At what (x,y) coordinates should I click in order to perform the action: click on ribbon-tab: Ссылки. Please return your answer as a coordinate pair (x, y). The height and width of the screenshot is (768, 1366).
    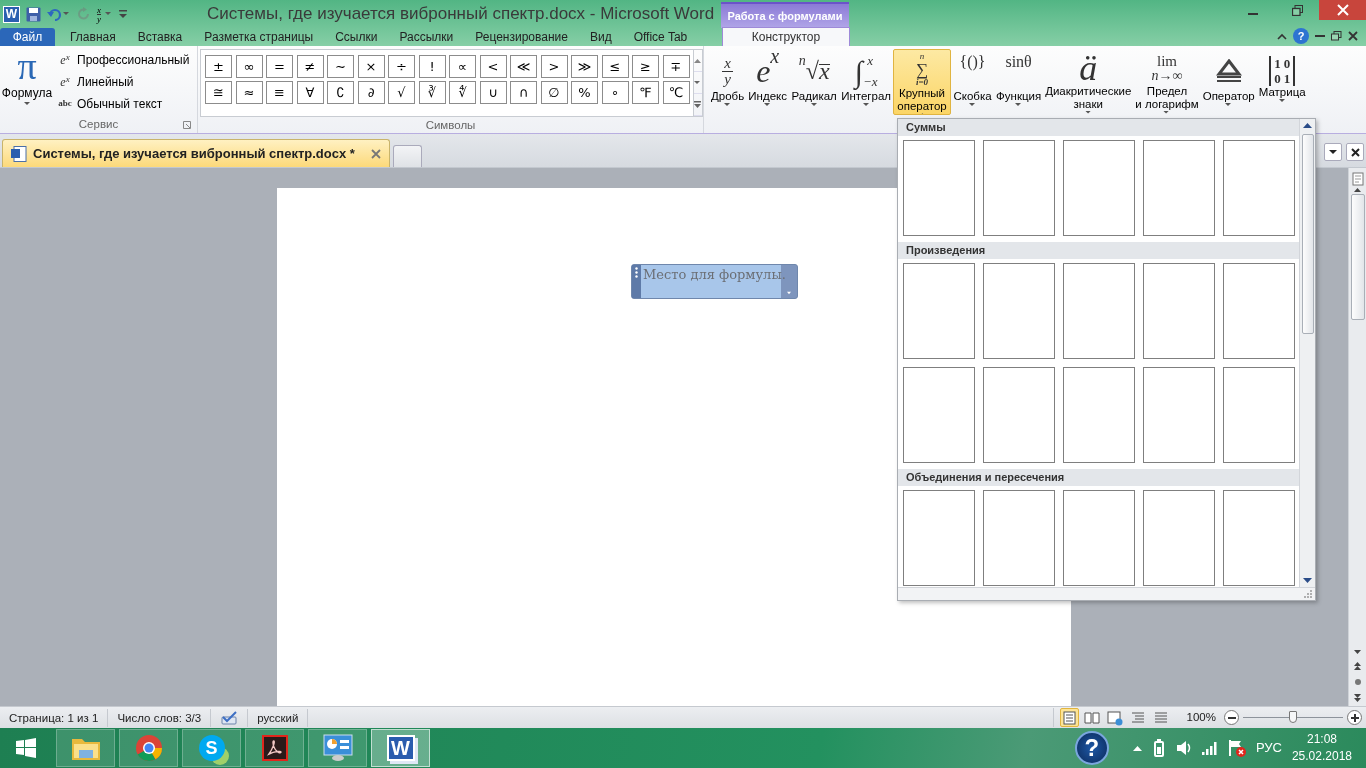
    Looking at the image, I should click on (356, 37).